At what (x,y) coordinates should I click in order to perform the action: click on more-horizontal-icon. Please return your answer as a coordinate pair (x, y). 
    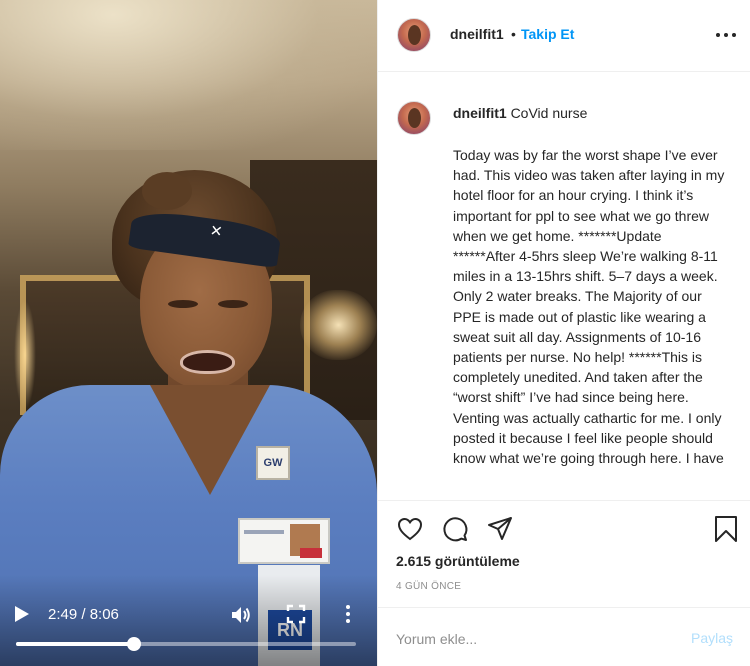
    Looking at the image, I should click on (718, 35).